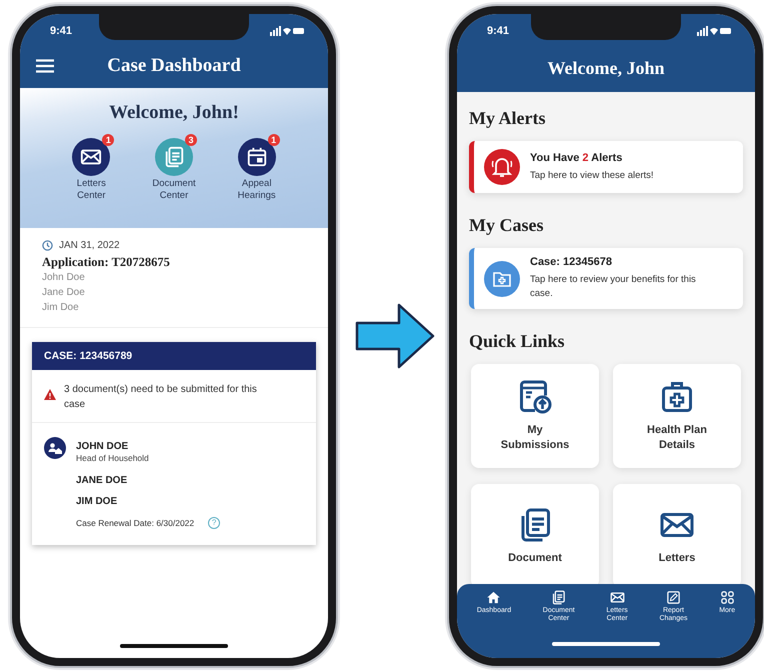 The width and height of the screenshot is (764, 672). I want to click on screen-title: Welcome, John, so click(606, 68).